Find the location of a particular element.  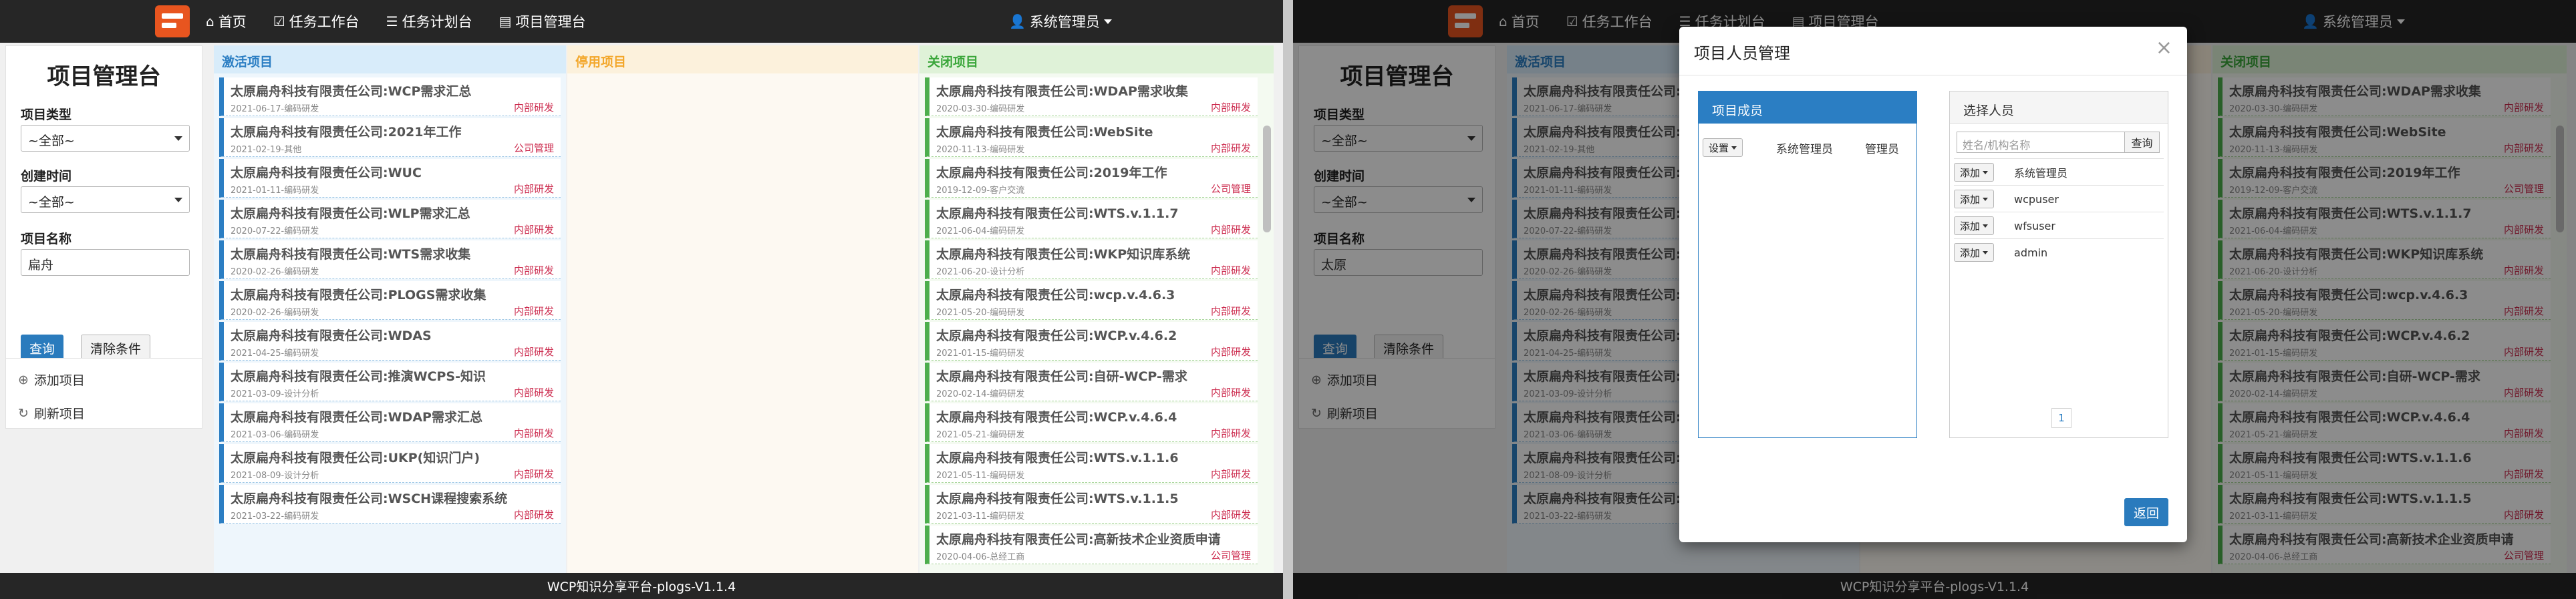

project-card: 太原扁舟科技有限责任公司:WDAP需求收集 2020-03-30-编码研发 内部研发 is located at coordinates (1091, 97).